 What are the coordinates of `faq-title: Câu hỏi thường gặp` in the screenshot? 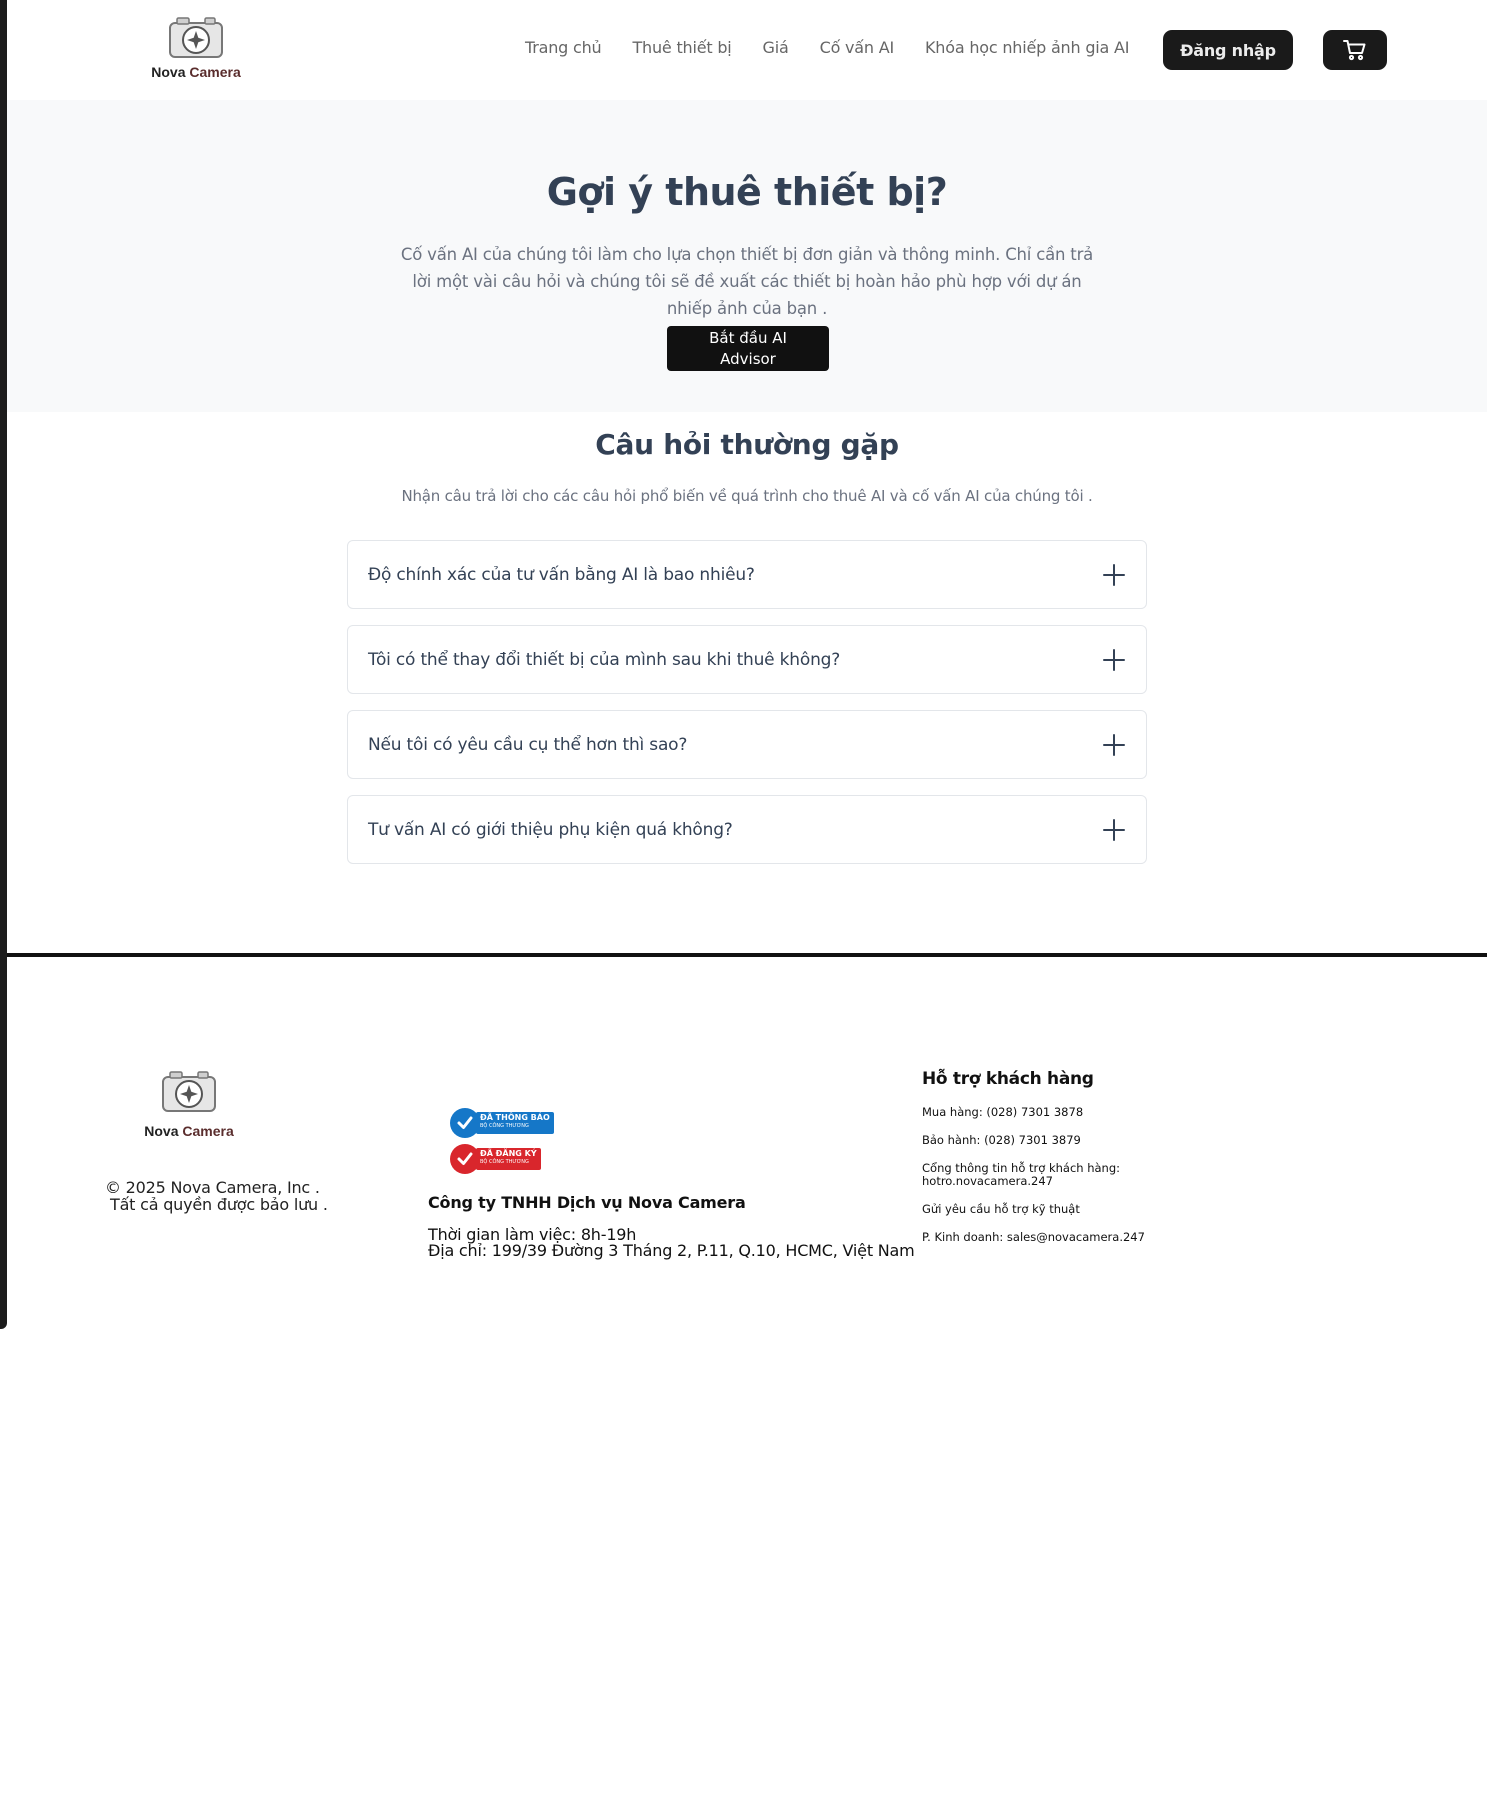 It's located at (747, 444).